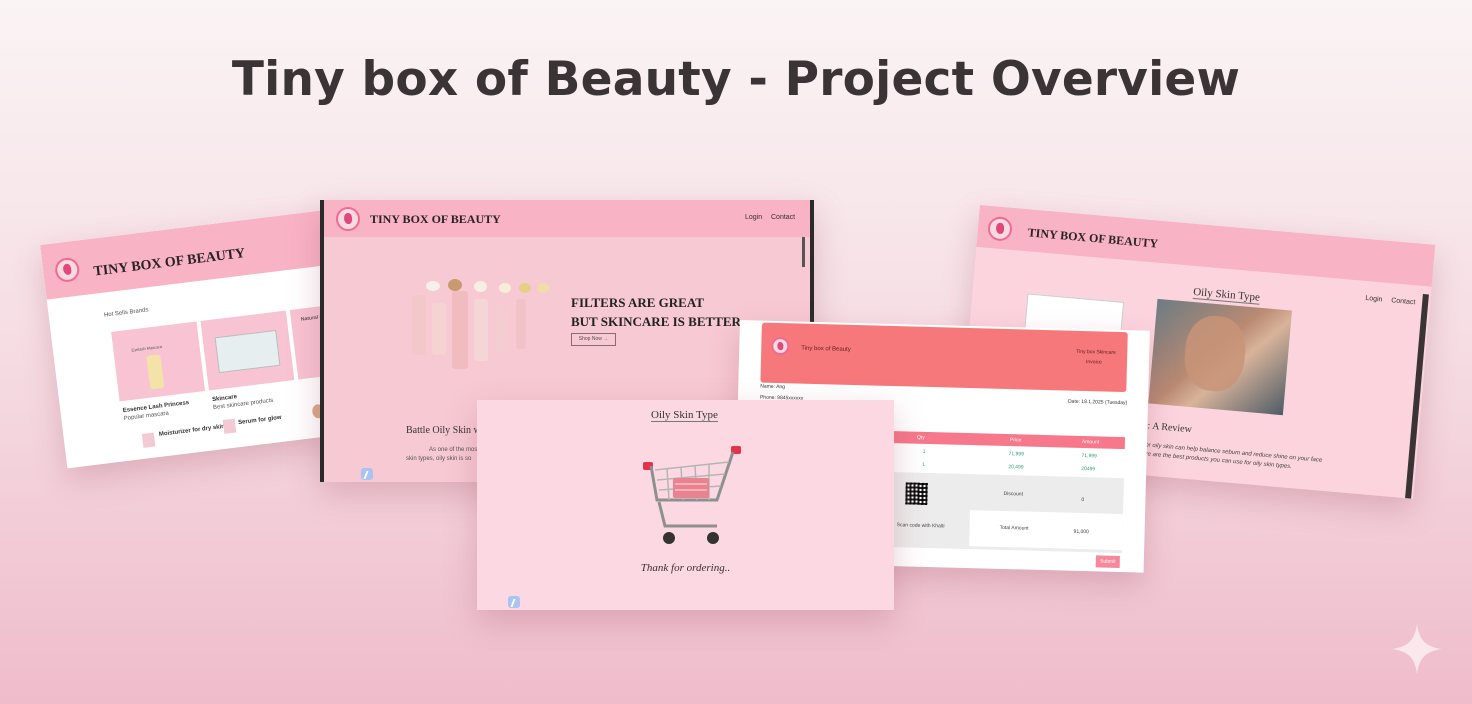 The height and width of the screenshot is (704, 1472). Describe the element at coordinates (1088, 469) in the screenshot. I see `row-amount: 20499` at that location.